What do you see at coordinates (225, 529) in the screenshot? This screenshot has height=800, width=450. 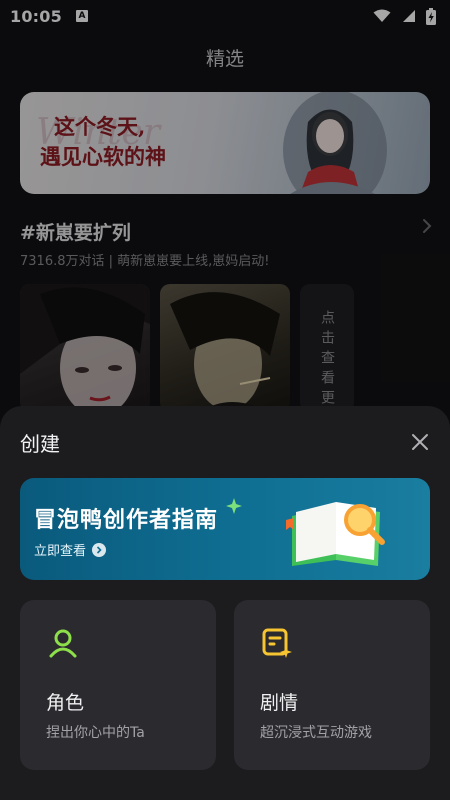 I see `creator-guide-banner: 冒泡鸭创作者指南 立即查看` at bounding box center [225, 529].